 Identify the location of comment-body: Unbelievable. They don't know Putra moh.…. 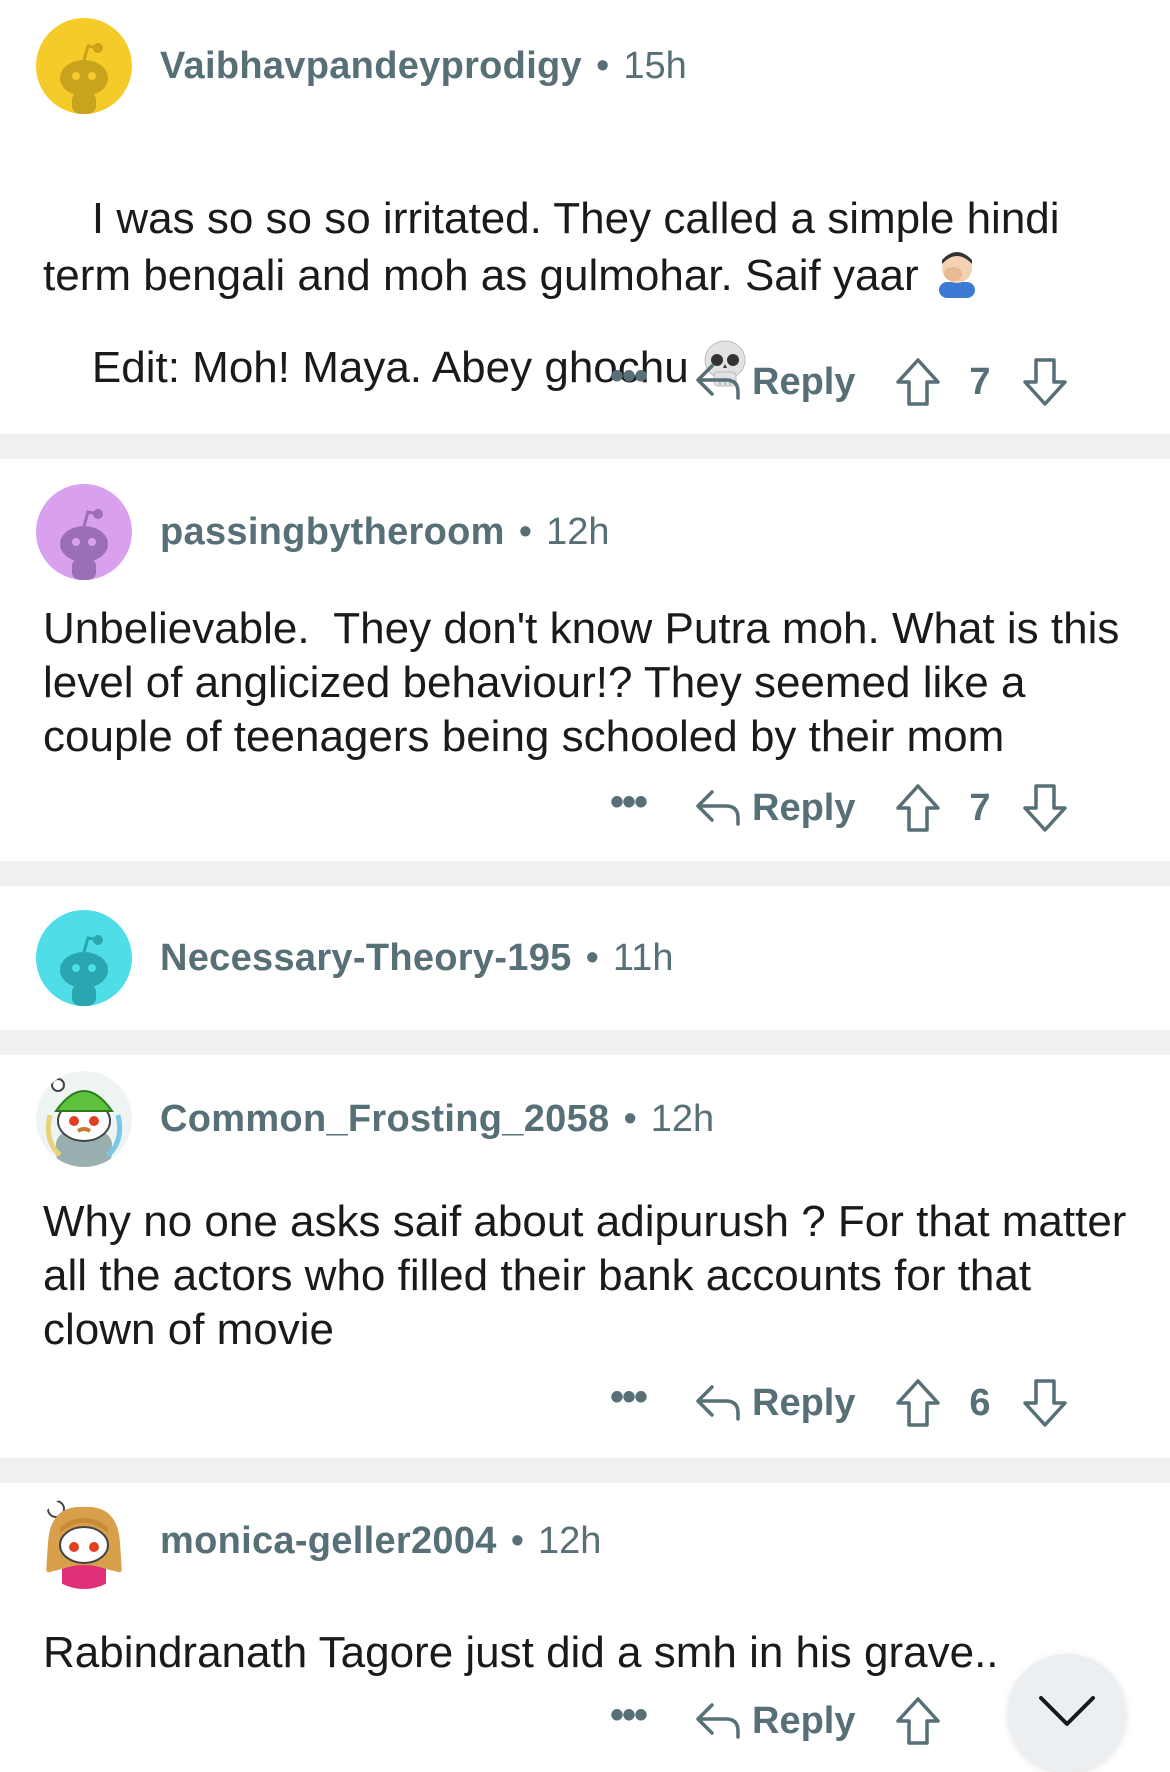
(587, 682).